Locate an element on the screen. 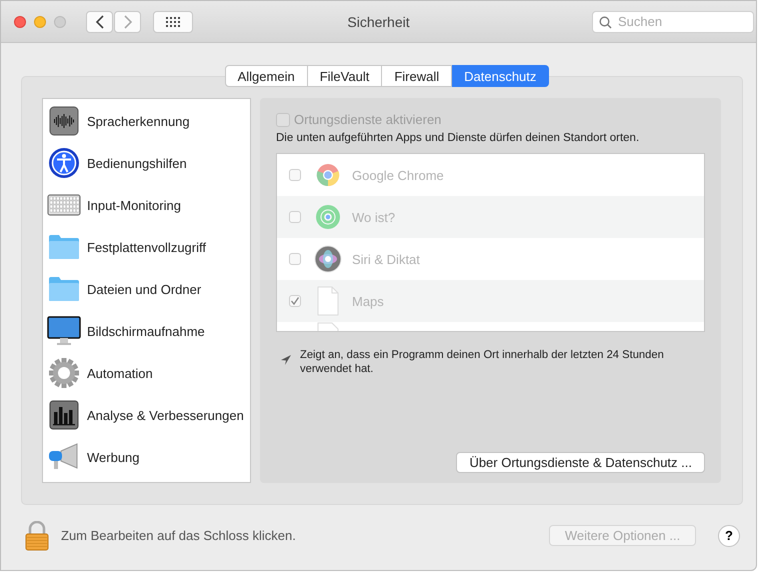 The height and width of the screenshot is (576, 767). zoom-button is located at coordinates (60, 22).